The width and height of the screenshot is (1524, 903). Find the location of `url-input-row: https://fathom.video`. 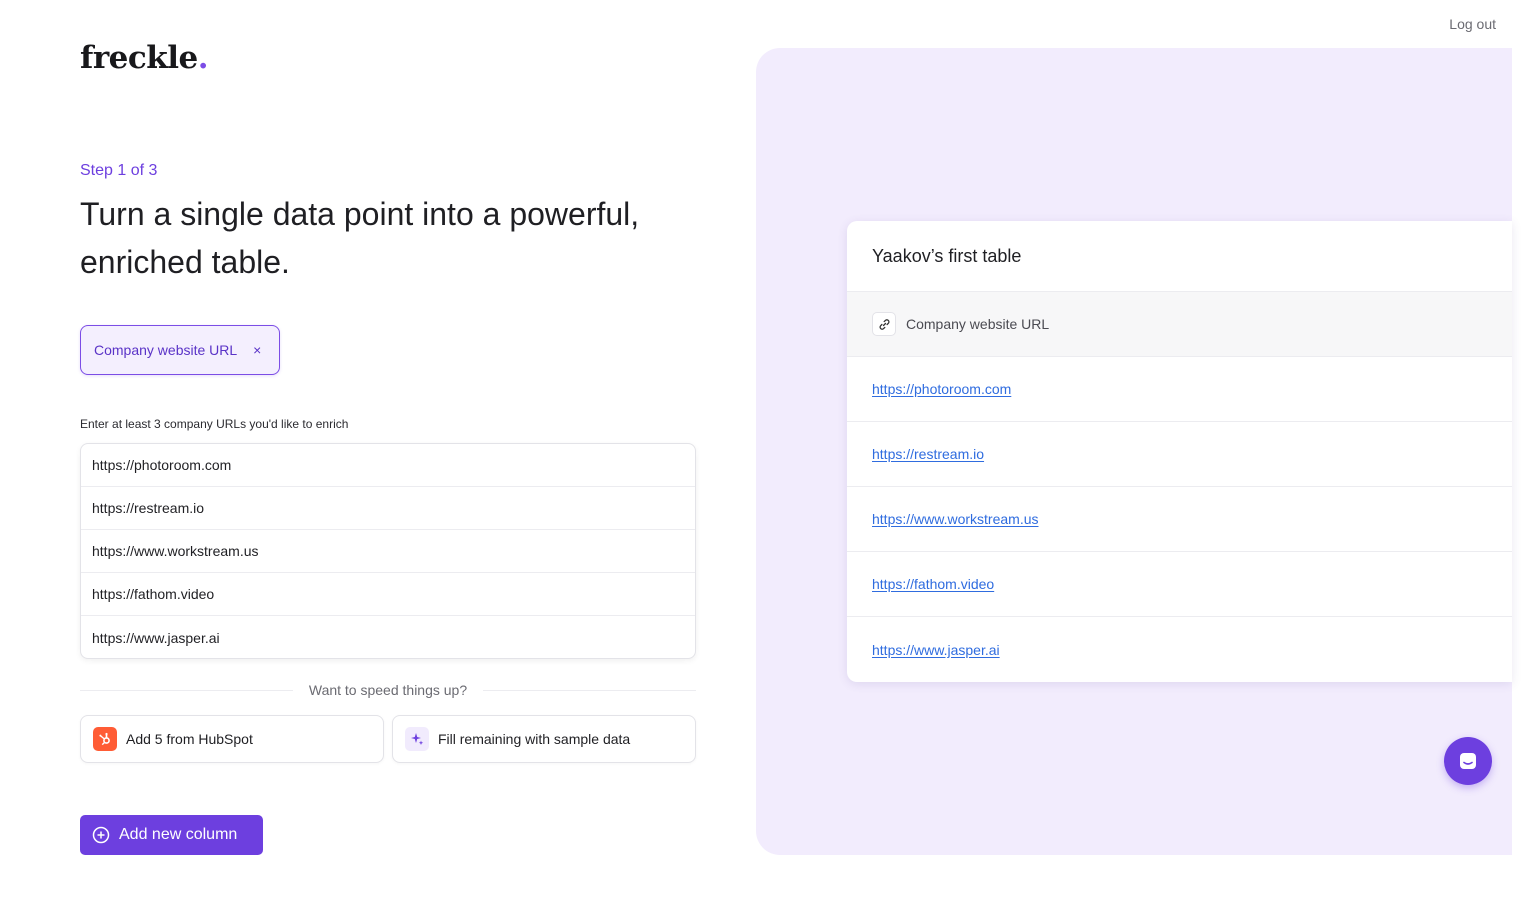

url-input-row: https://fathom.video is located at coordinates (388, 594).